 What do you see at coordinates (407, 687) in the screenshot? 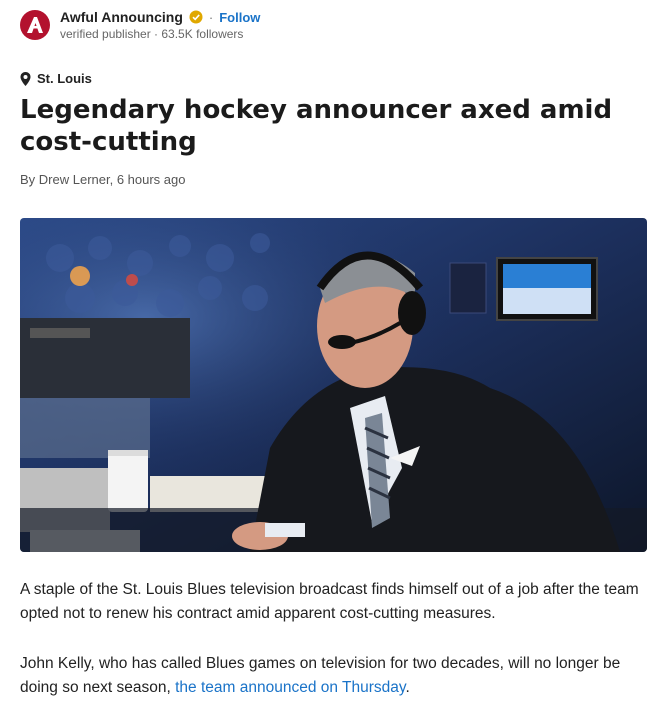
I see `paragraph-2-end: .` at bounding box center [407, 687].